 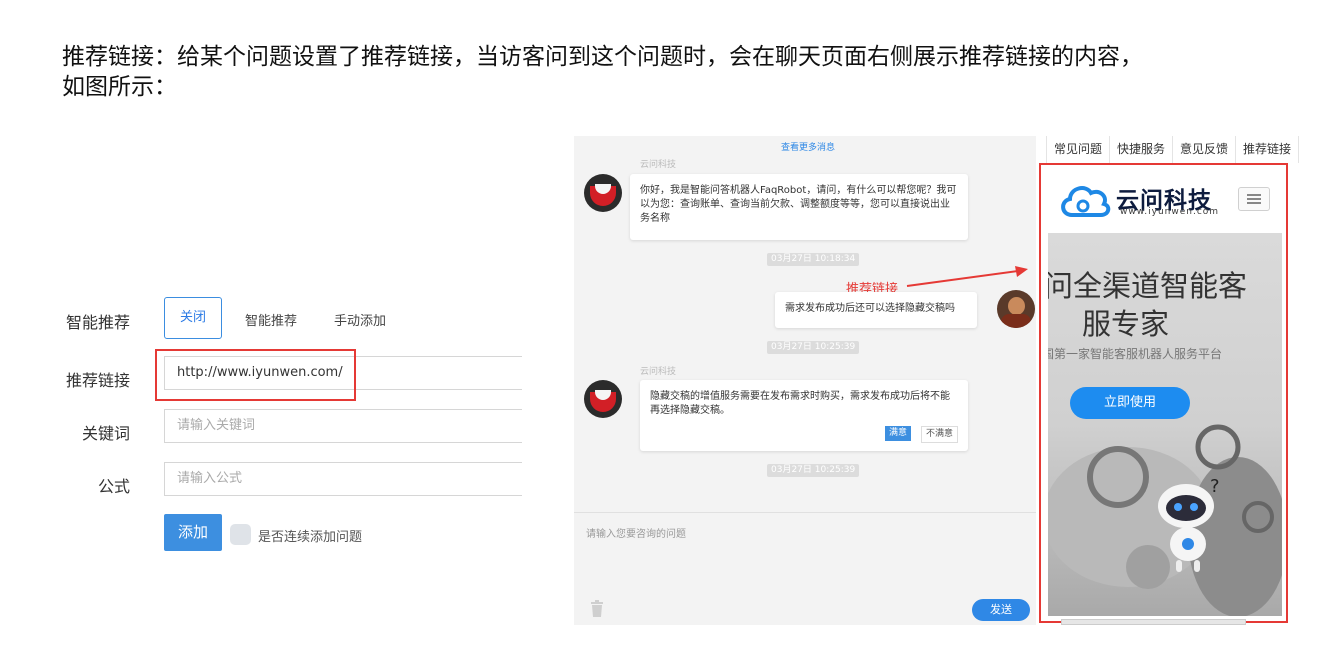 I want to click on link-highlight-box, so click(x=255, y=375).